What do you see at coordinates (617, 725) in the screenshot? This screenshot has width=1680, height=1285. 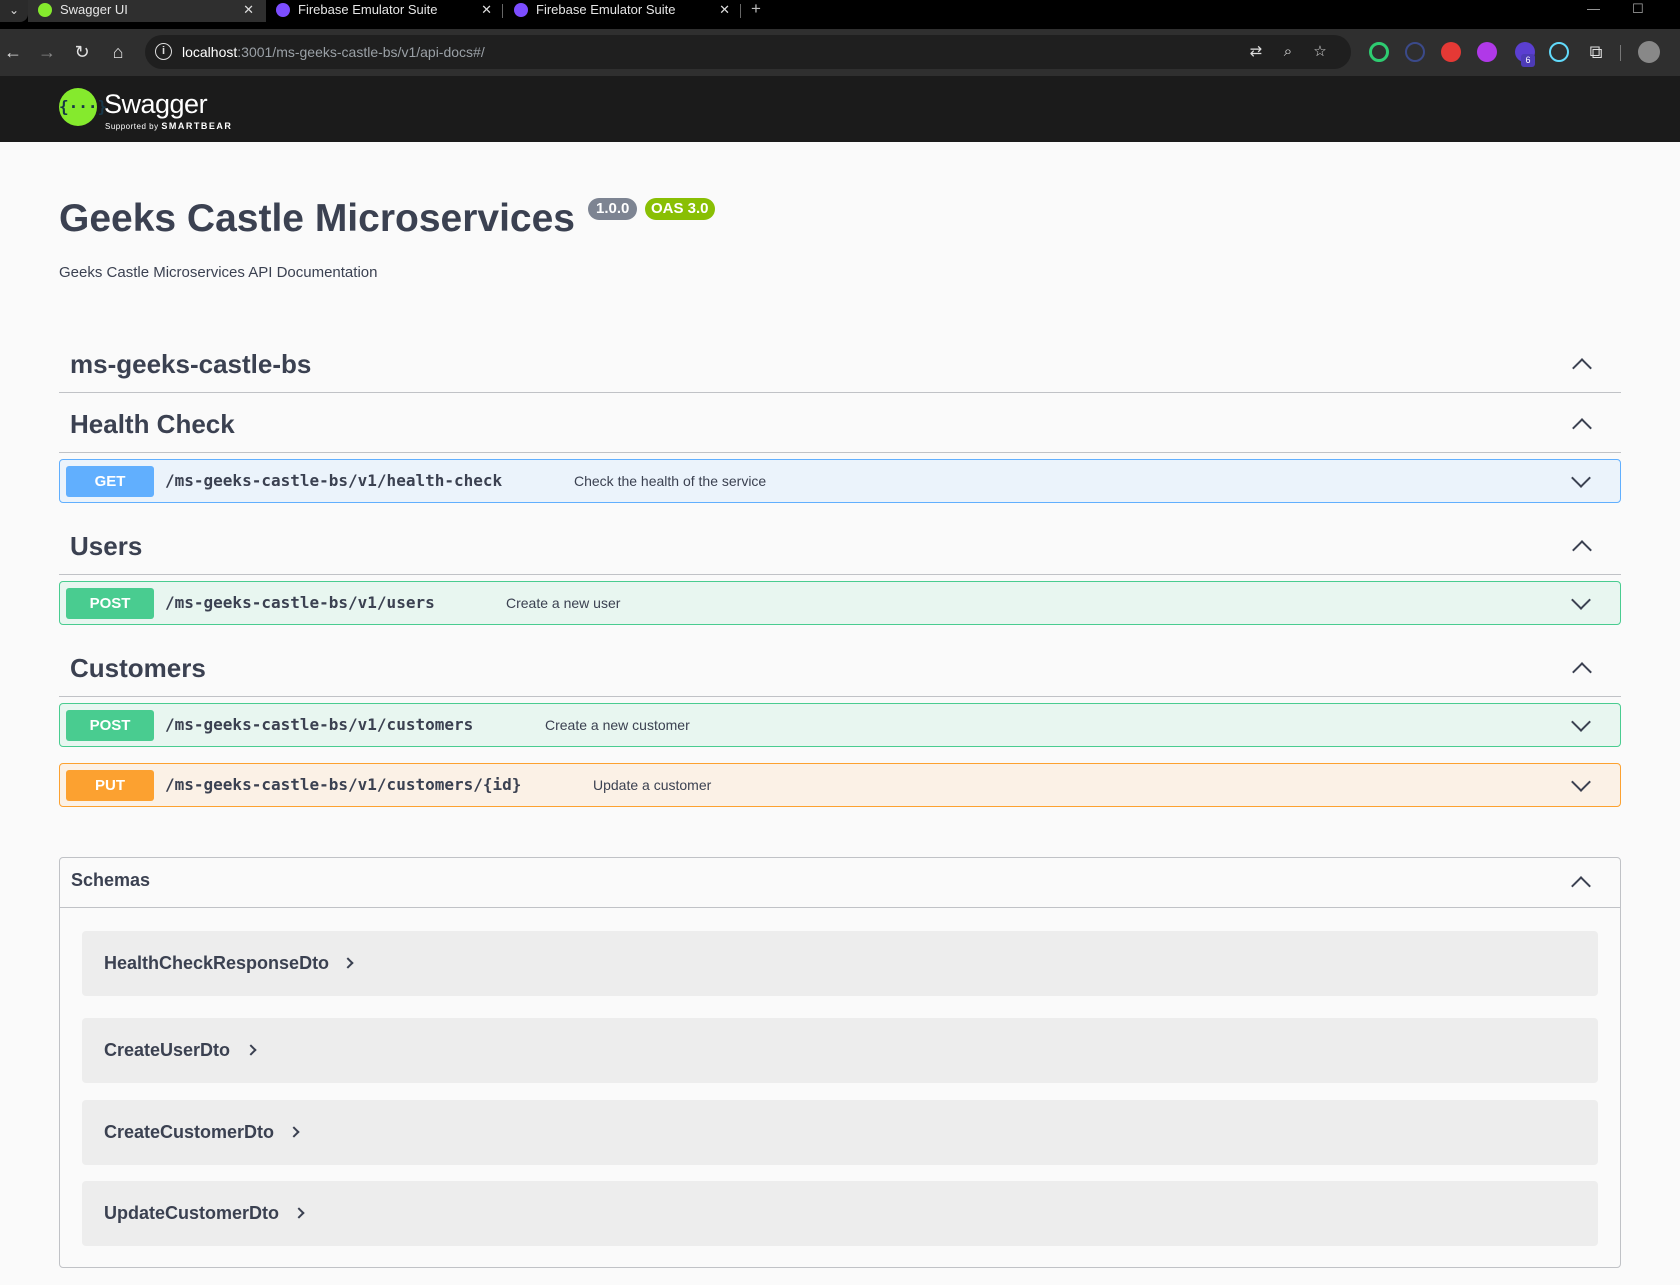 I see `operation-summary: Create a new customer` at bounding box center [617, 725].